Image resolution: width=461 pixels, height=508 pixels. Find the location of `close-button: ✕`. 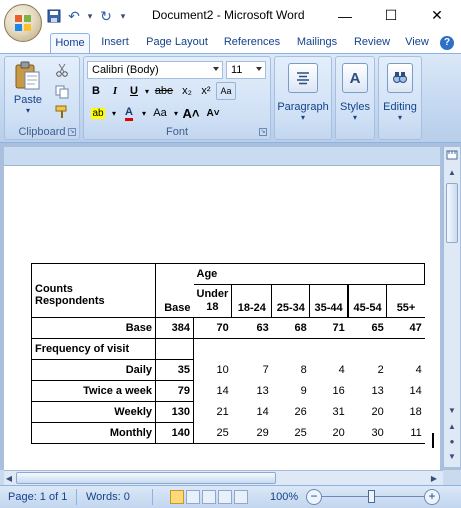

close-button: ✕ is located at coordinates (437, 15).